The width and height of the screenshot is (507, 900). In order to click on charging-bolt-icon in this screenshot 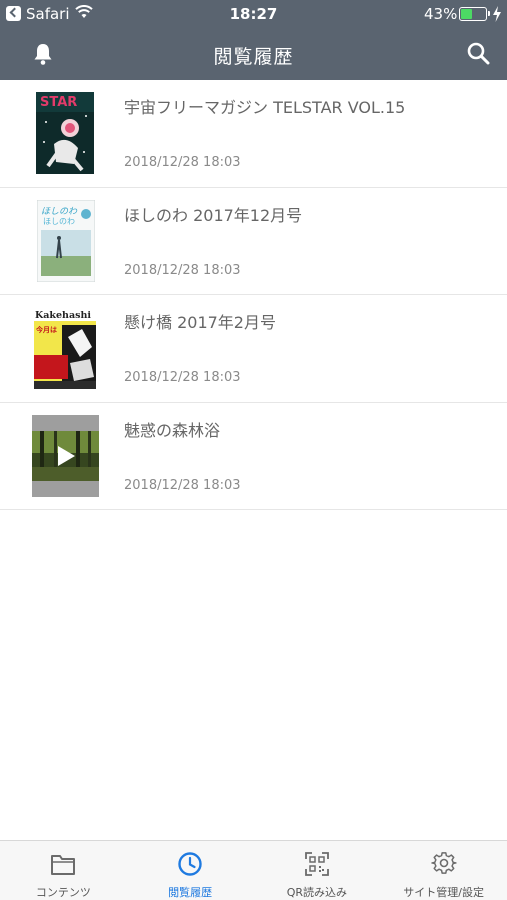, I will do `click(497, 14)`.